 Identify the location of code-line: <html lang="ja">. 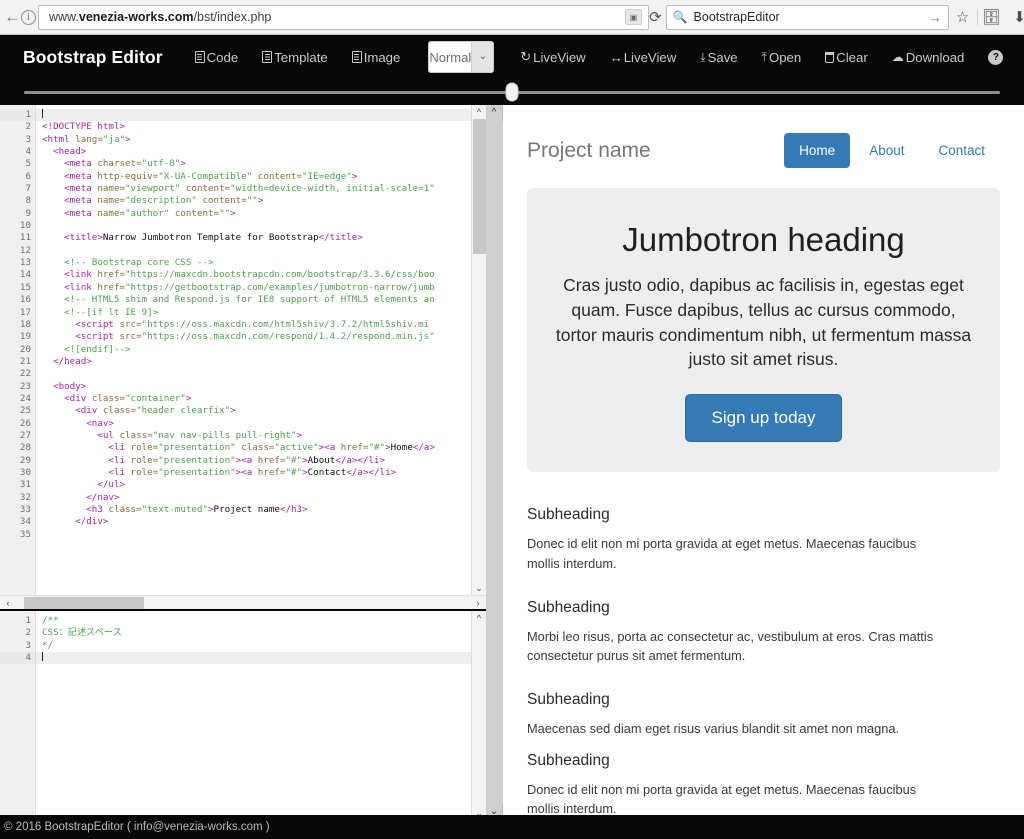
(253, 140).